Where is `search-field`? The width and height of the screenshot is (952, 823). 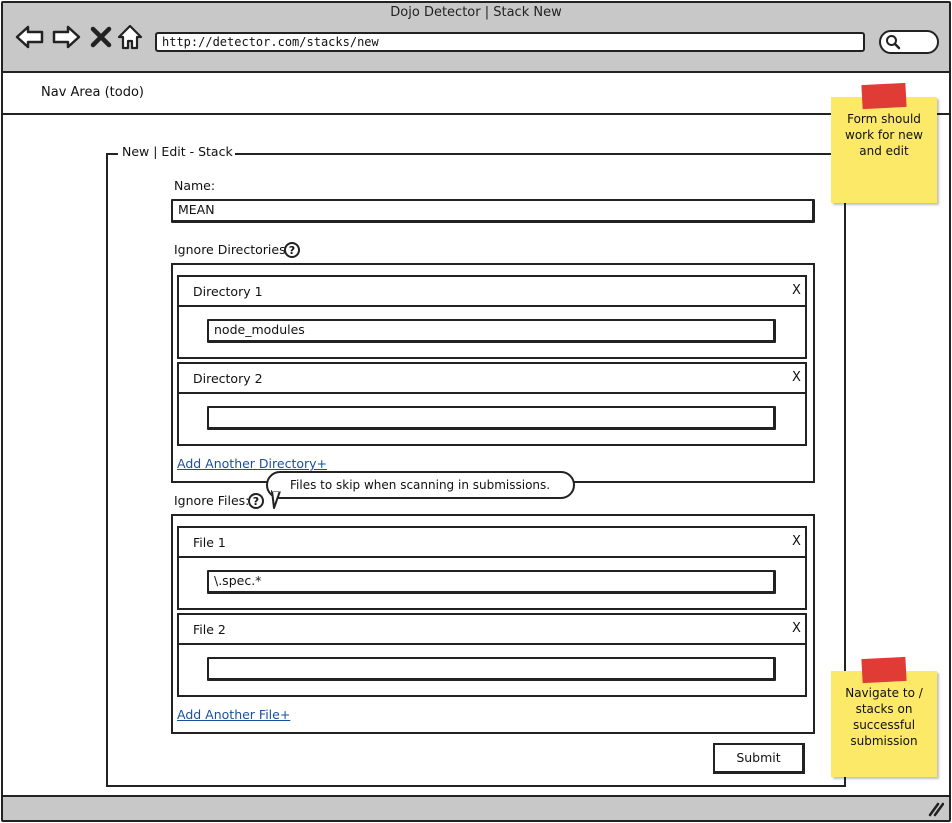
search-field is located at coordinates (909, 42).